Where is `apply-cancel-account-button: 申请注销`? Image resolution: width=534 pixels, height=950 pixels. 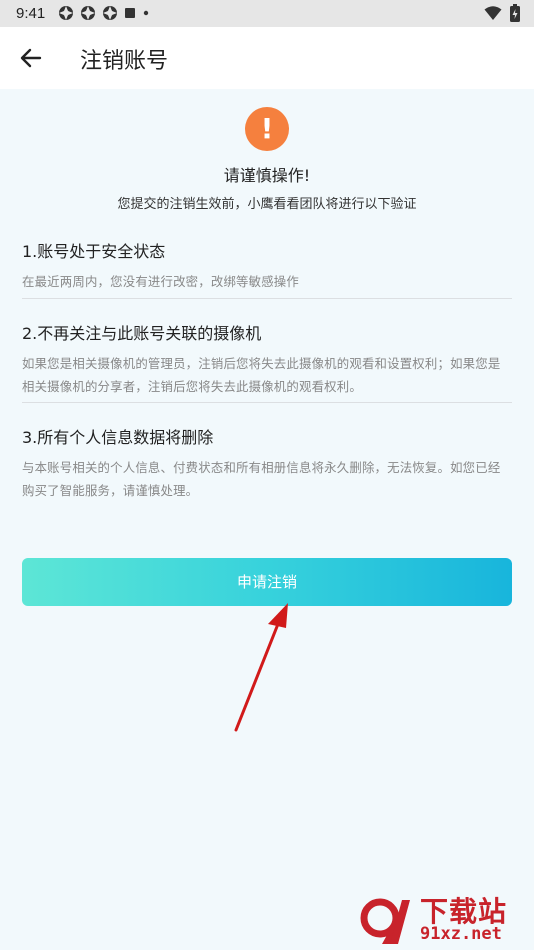 apply-cancel-account-button: 申请注销 is located at coordinates (267, 582).